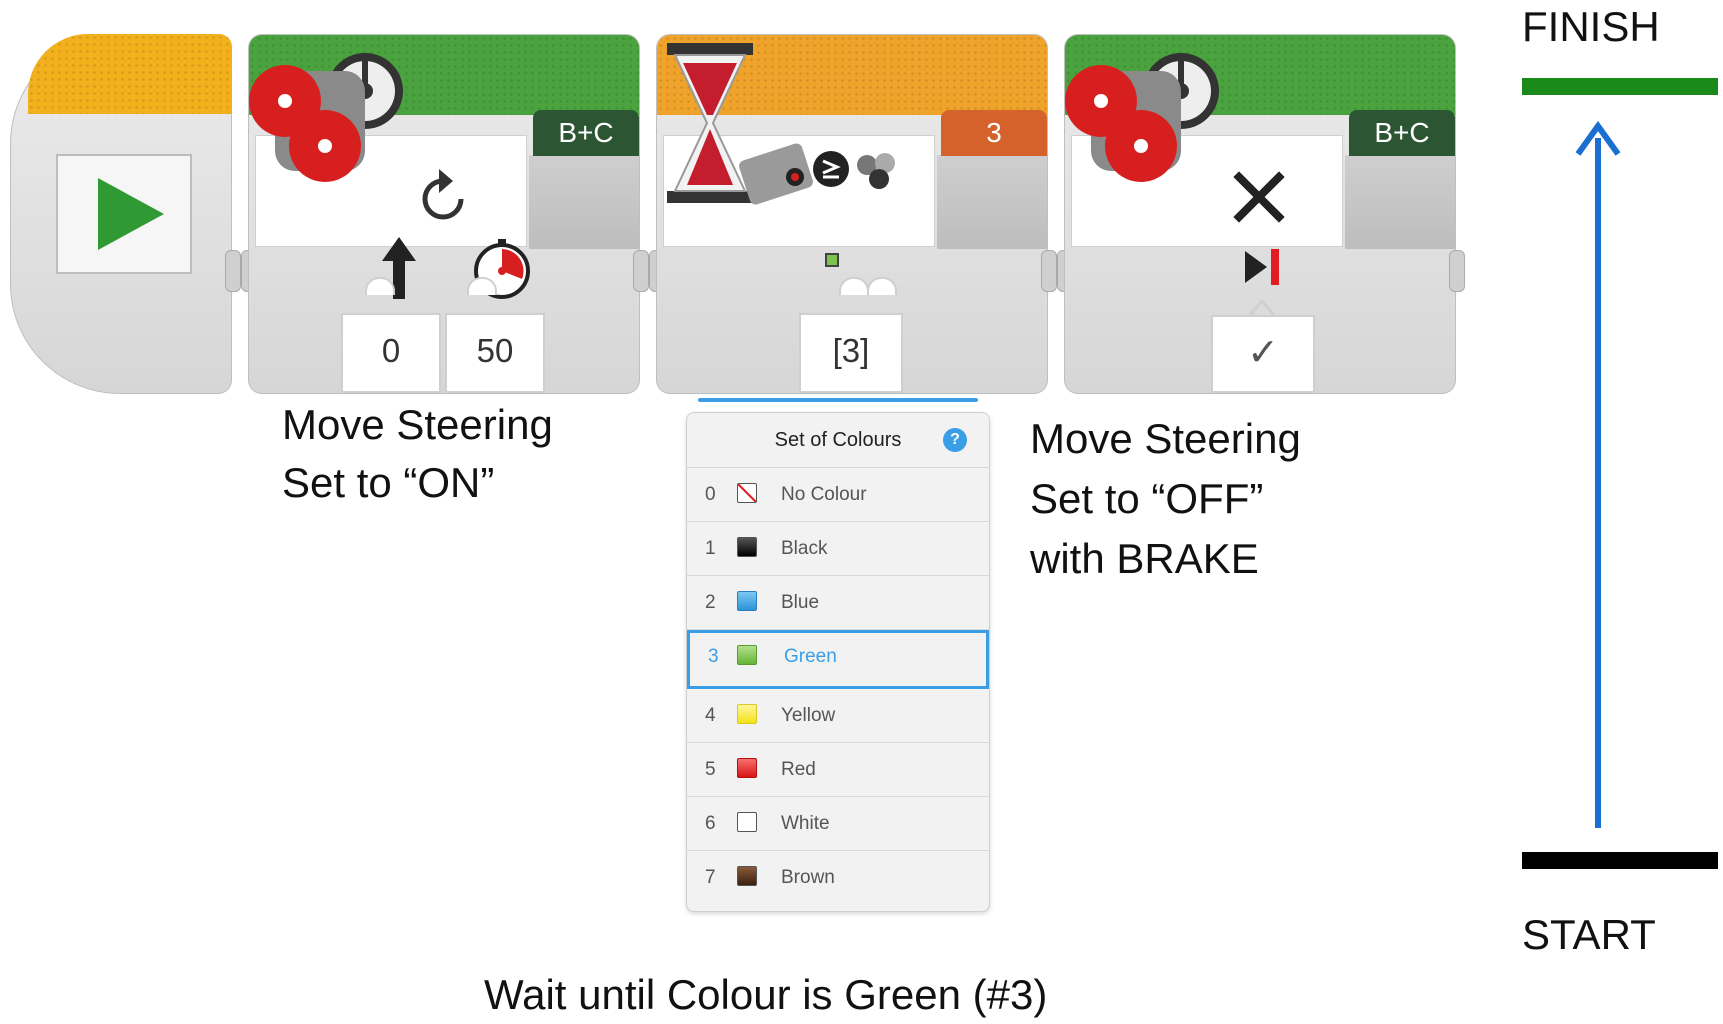 This screenshot has width=1723, height=1024. What do you see at coordinates (1591, 26) in the screenshot?
I see `finish-label: FINISH` at bounding box center [1591, 26].